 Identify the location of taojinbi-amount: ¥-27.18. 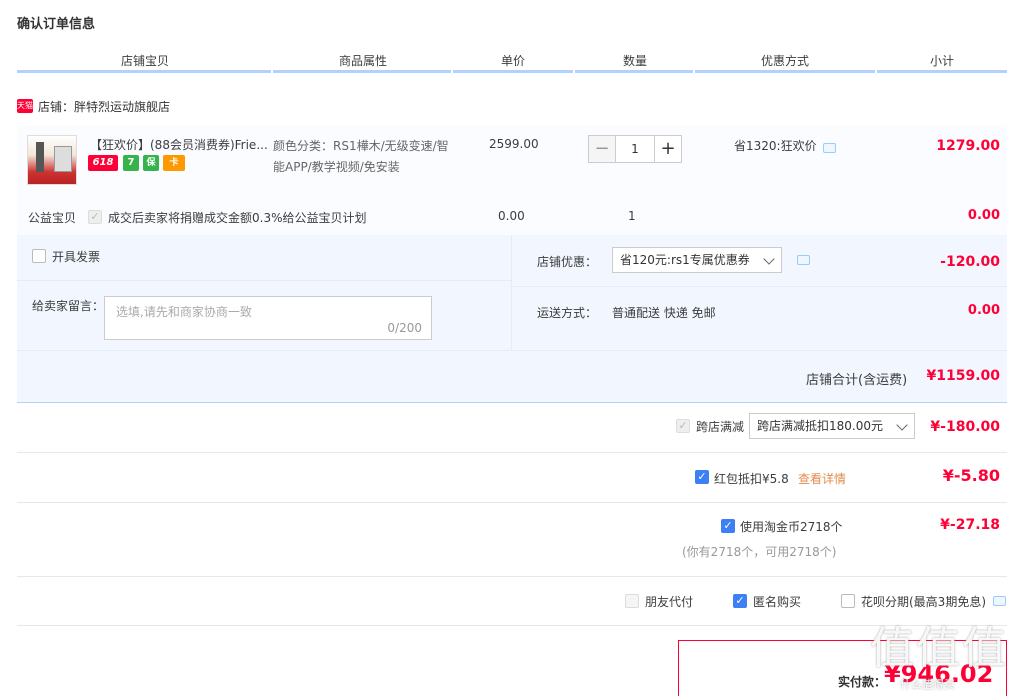
(970, 525).